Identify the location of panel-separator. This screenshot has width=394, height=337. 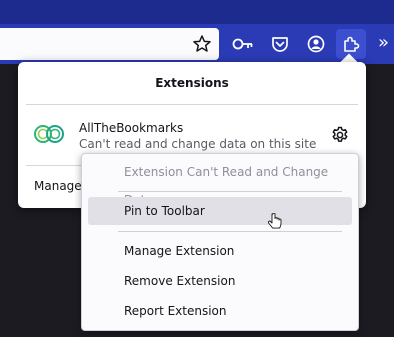
(192, 104).